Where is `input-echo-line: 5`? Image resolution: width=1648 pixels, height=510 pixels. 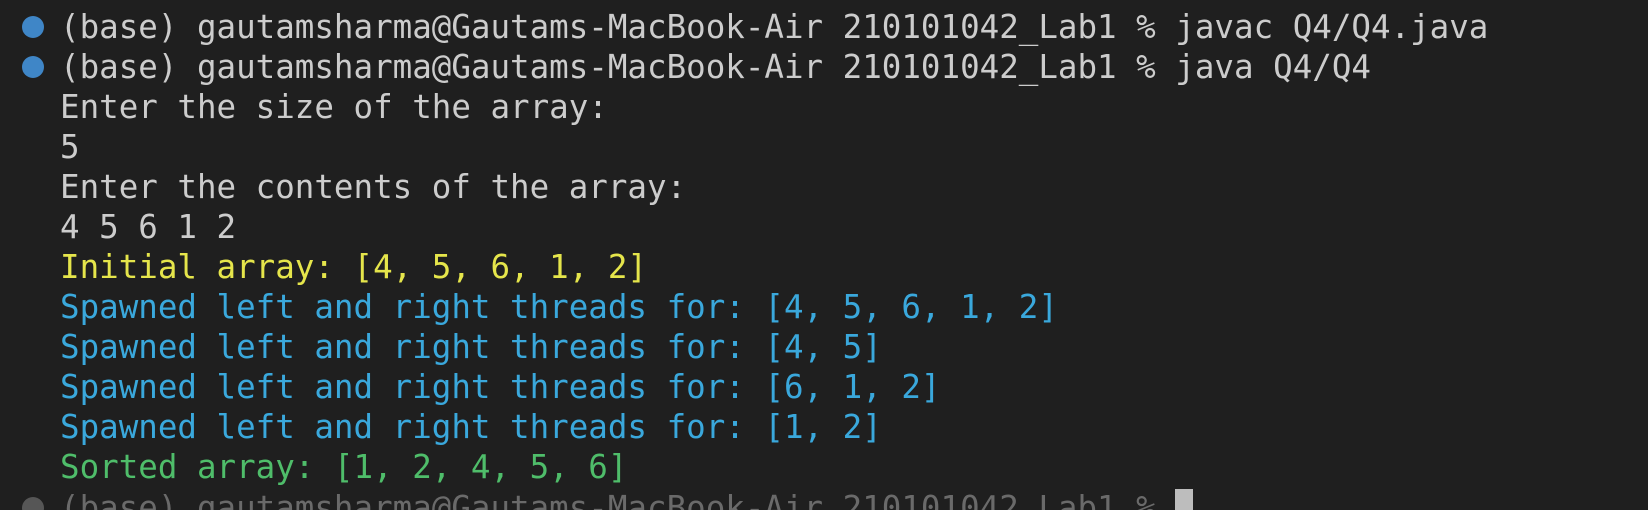 input-echo-line: 5 is located at coordinates (70, 147).